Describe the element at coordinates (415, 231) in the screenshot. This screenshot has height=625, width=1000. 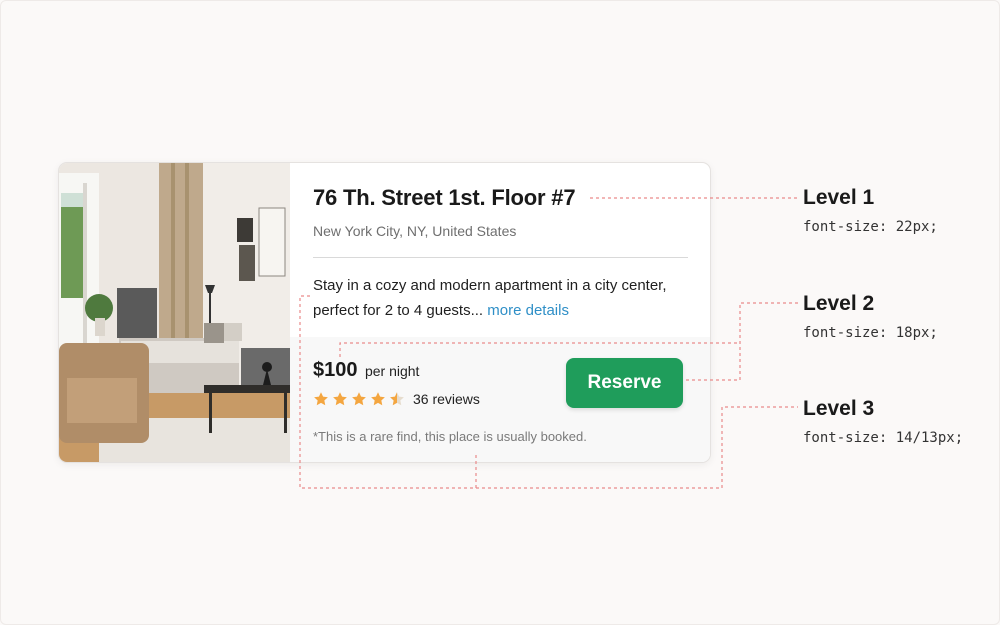
I see `listing-location: New York City, NY, United States` at that location.